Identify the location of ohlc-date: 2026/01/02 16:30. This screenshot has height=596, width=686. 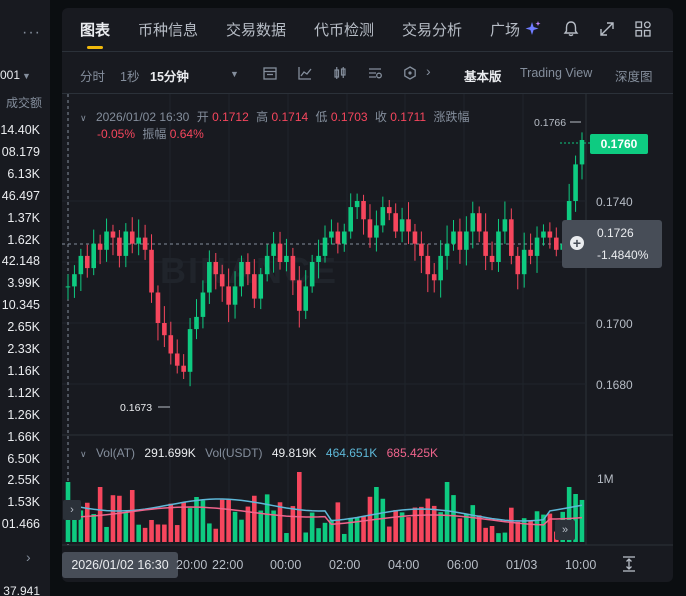
(142, 117).